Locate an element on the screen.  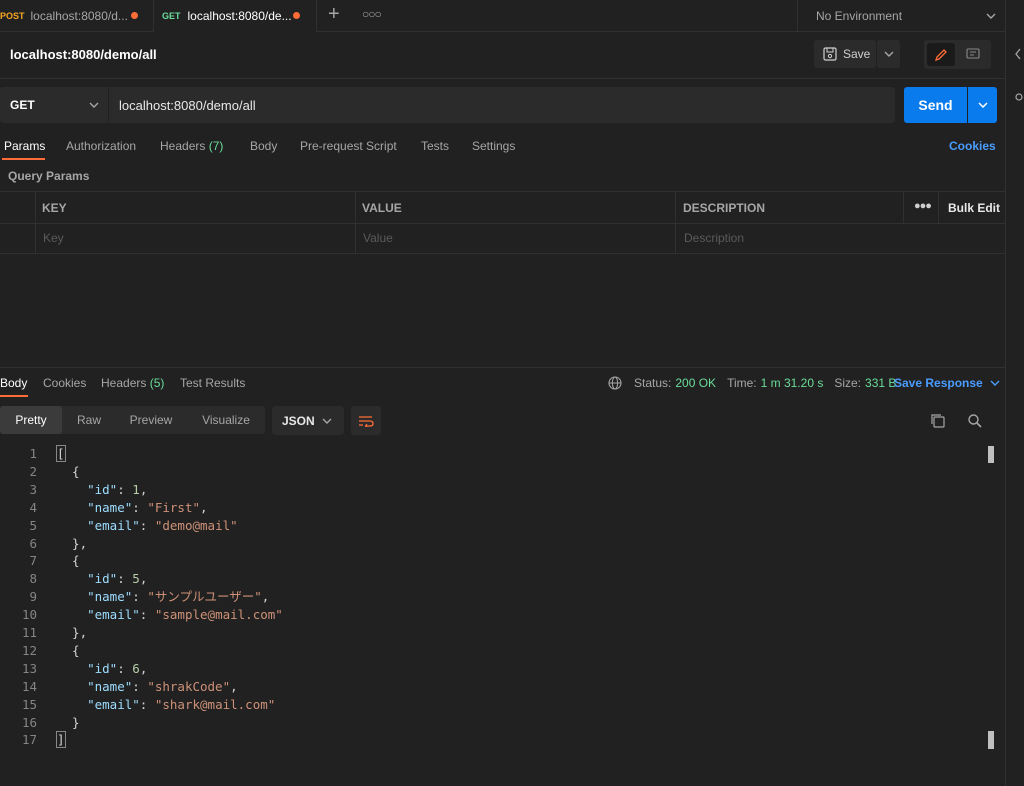
request-title: localhost:8080/demo/all is located at coordinates (83, 54).